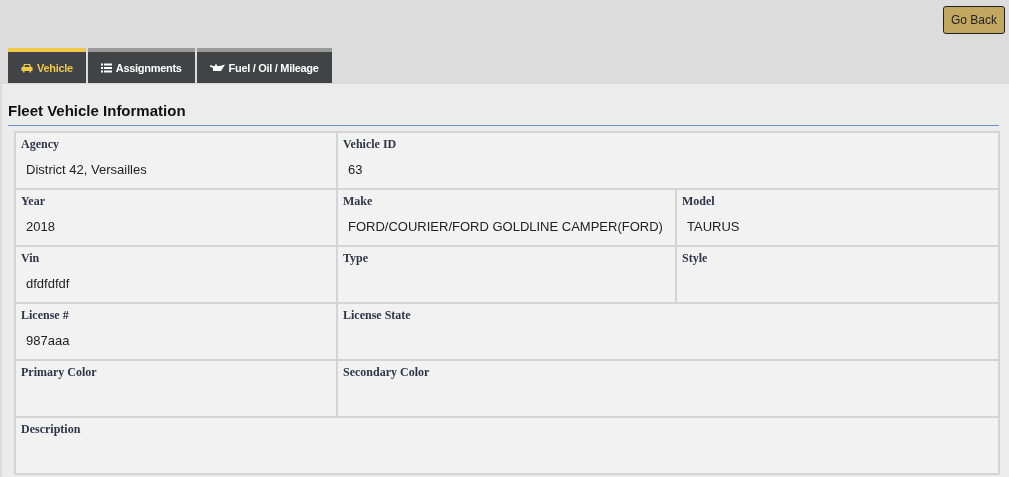 This screenshot has width=1009, height=477. I want to click on section-title: Fleet Vehicle Information, so click(503, 105).